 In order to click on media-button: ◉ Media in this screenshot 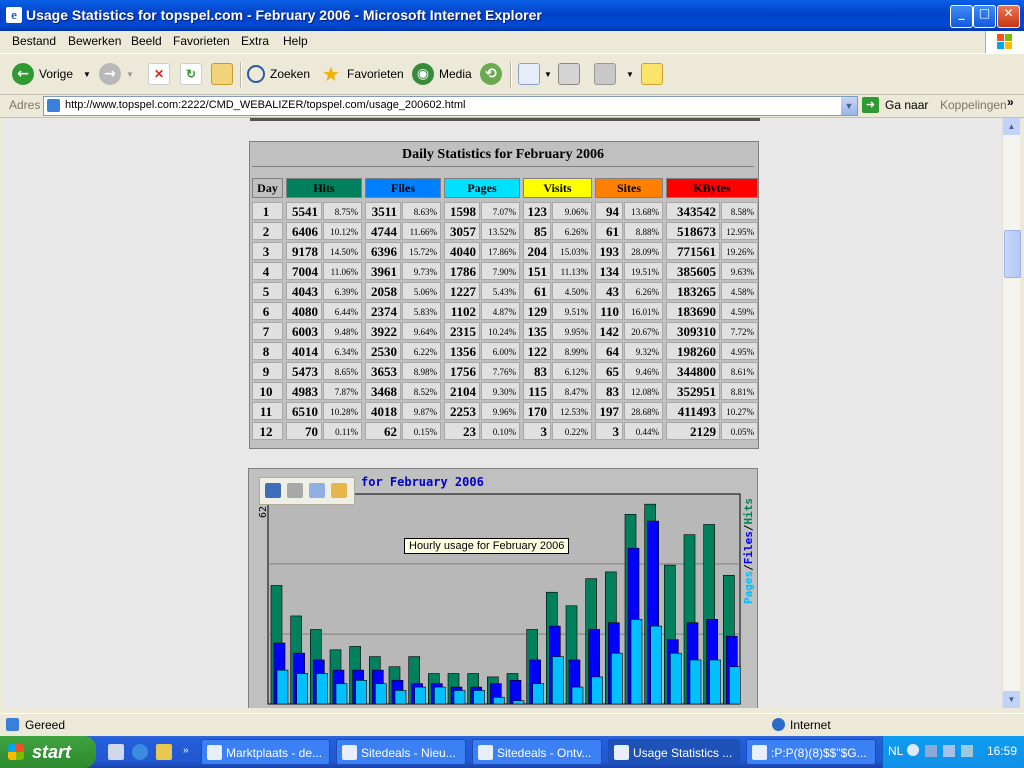, I will do `click(442, 74)`.